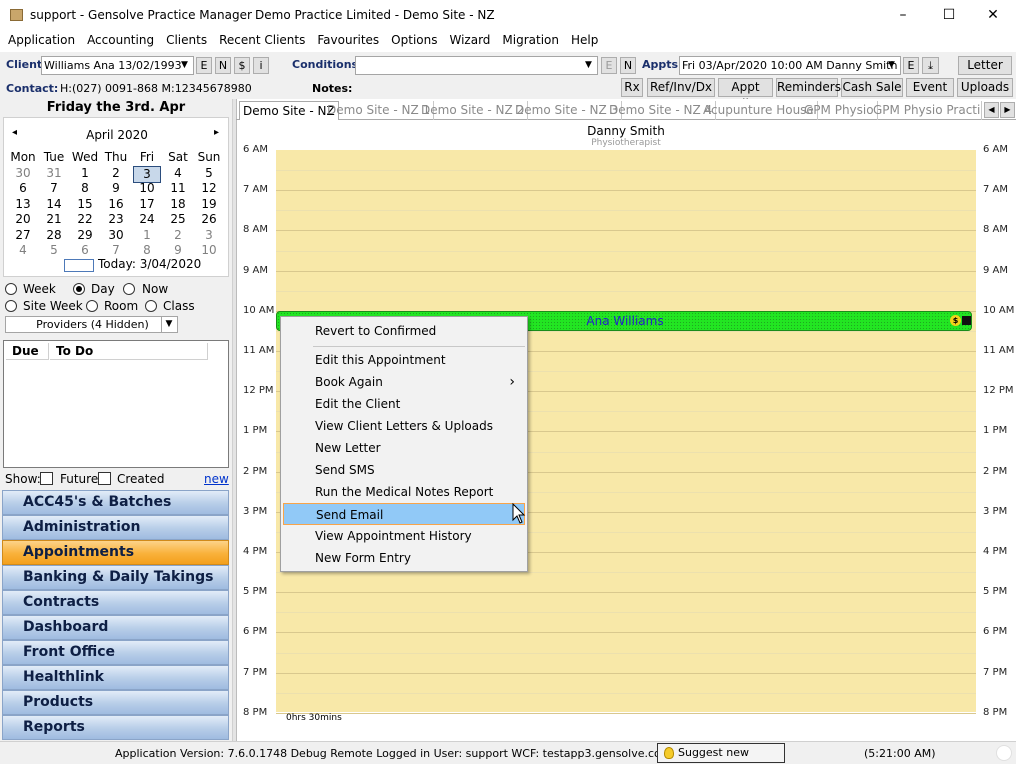  I want to click on event-button: Event, so click(930, 87).